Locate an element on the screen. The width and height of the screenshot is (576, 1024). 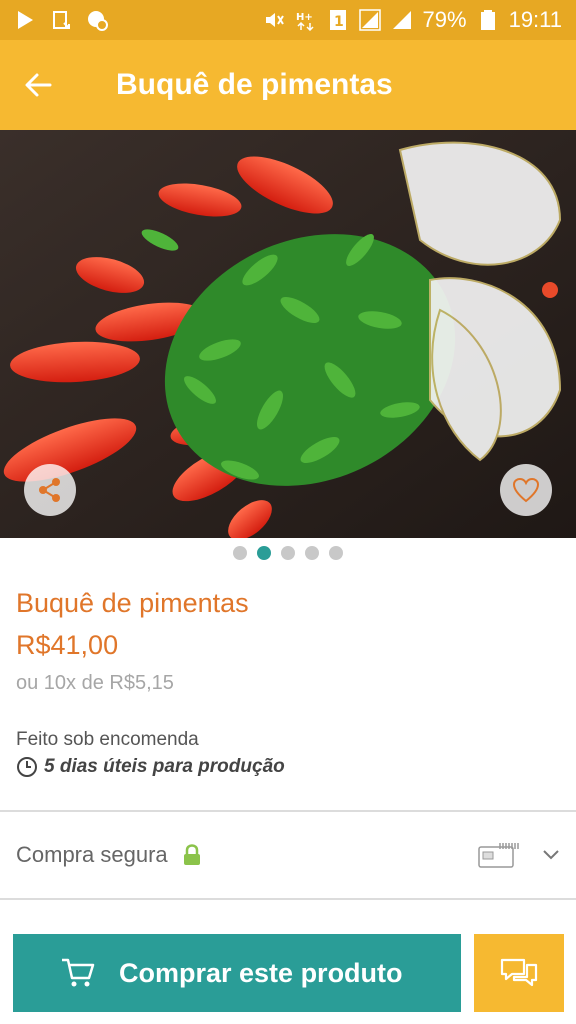
play-icon is located at coordinates (25, 20).